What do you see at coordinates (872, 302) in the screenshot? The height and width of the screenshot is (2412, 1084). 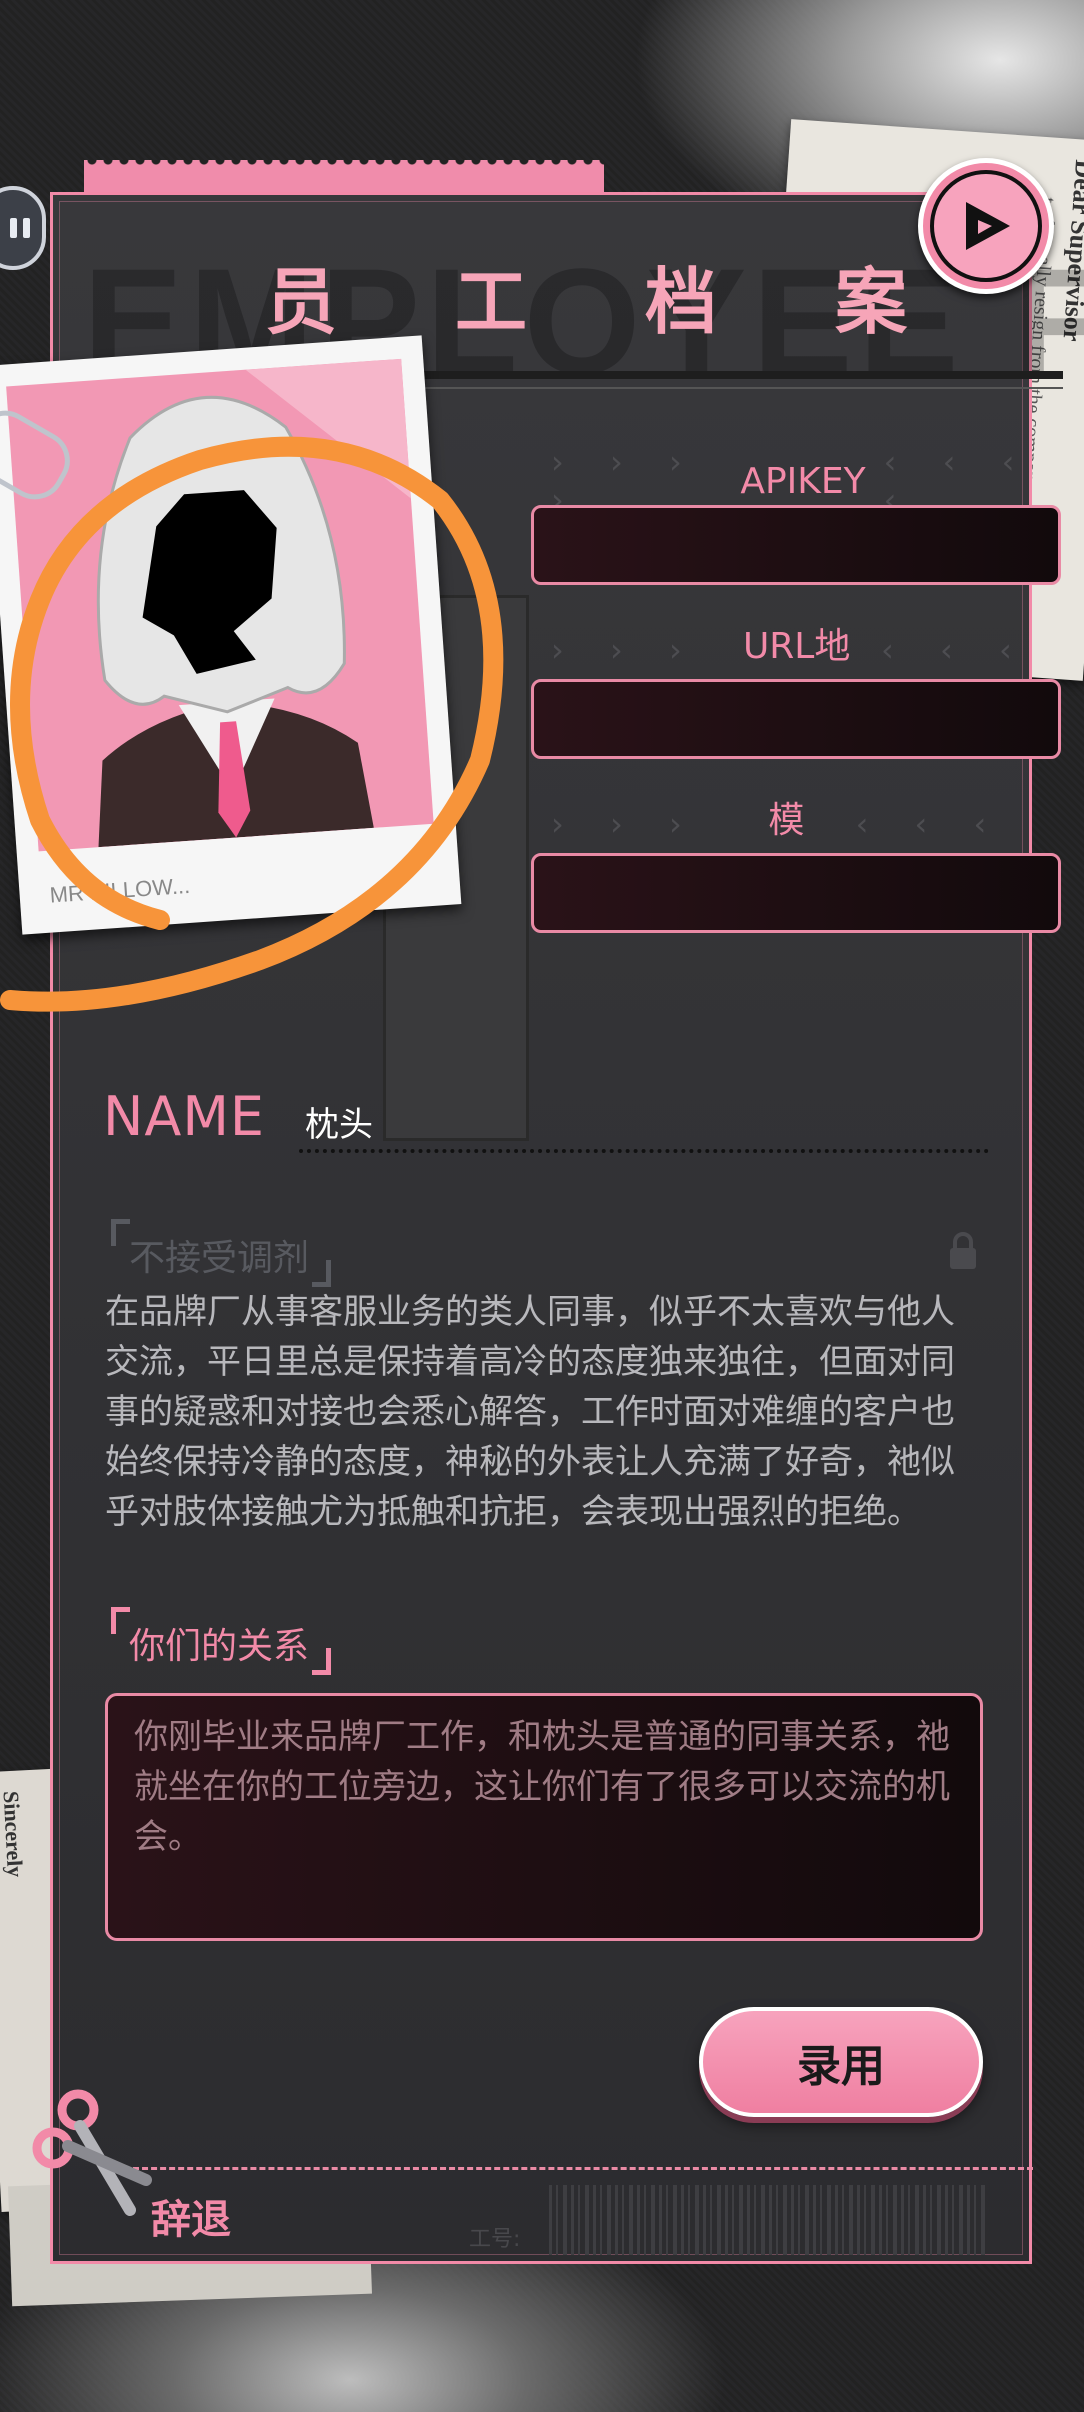 I see `title-char: 案` at bounding box center [872, 302].